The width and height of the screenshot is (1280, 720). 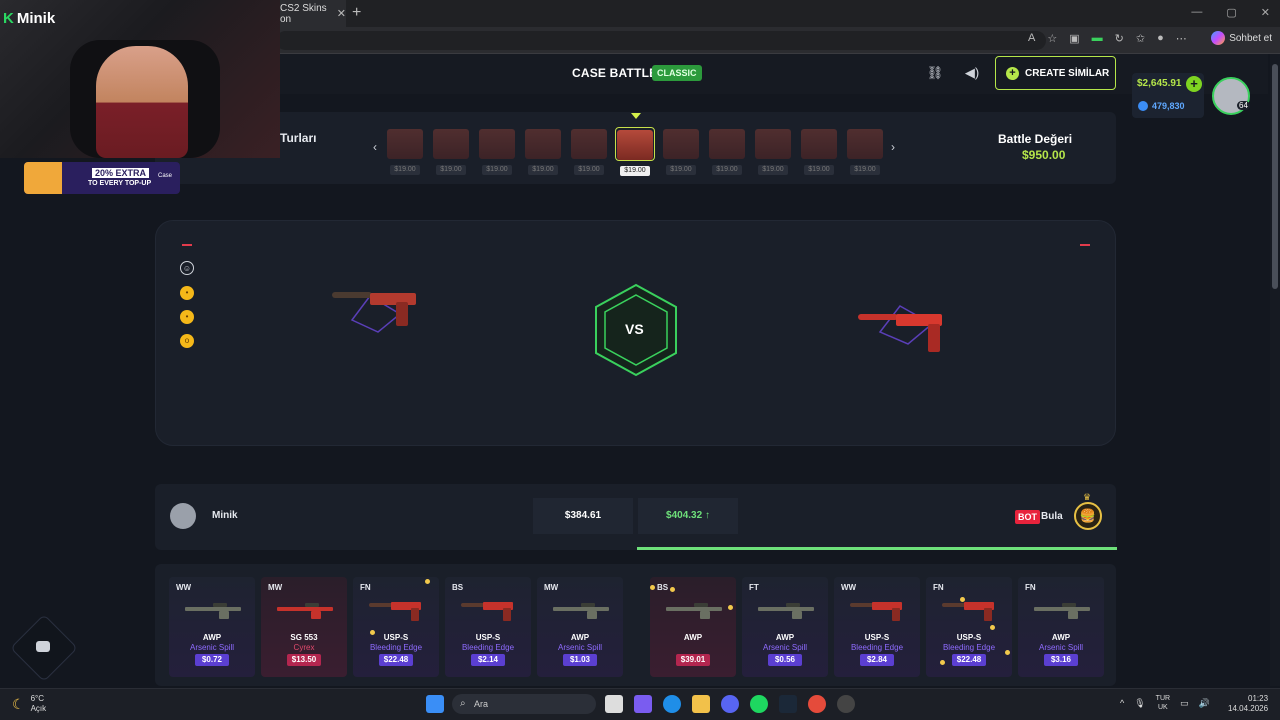 What do you see at coordinates (187, 341) in the screenshot?
I see `emoji-surprised-icon: o` at bounding box center [187, 341].